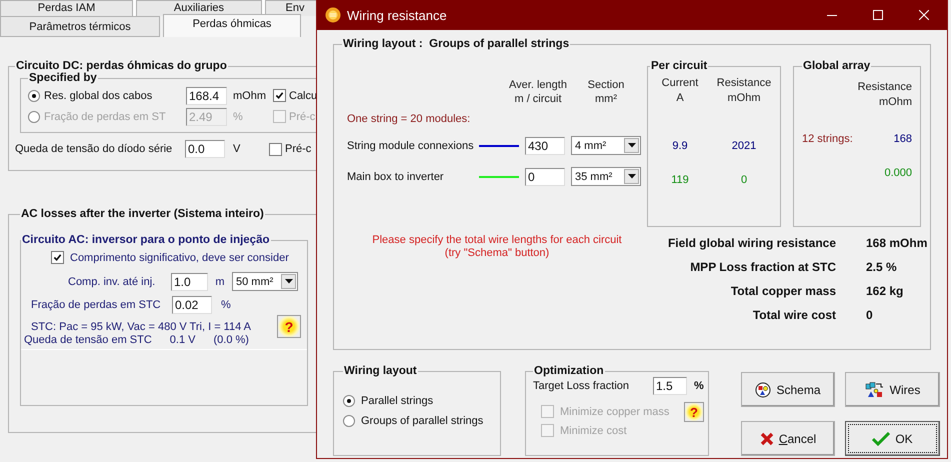  I want to click on option-label: Fração de perdas em ST, so click(105, 116).